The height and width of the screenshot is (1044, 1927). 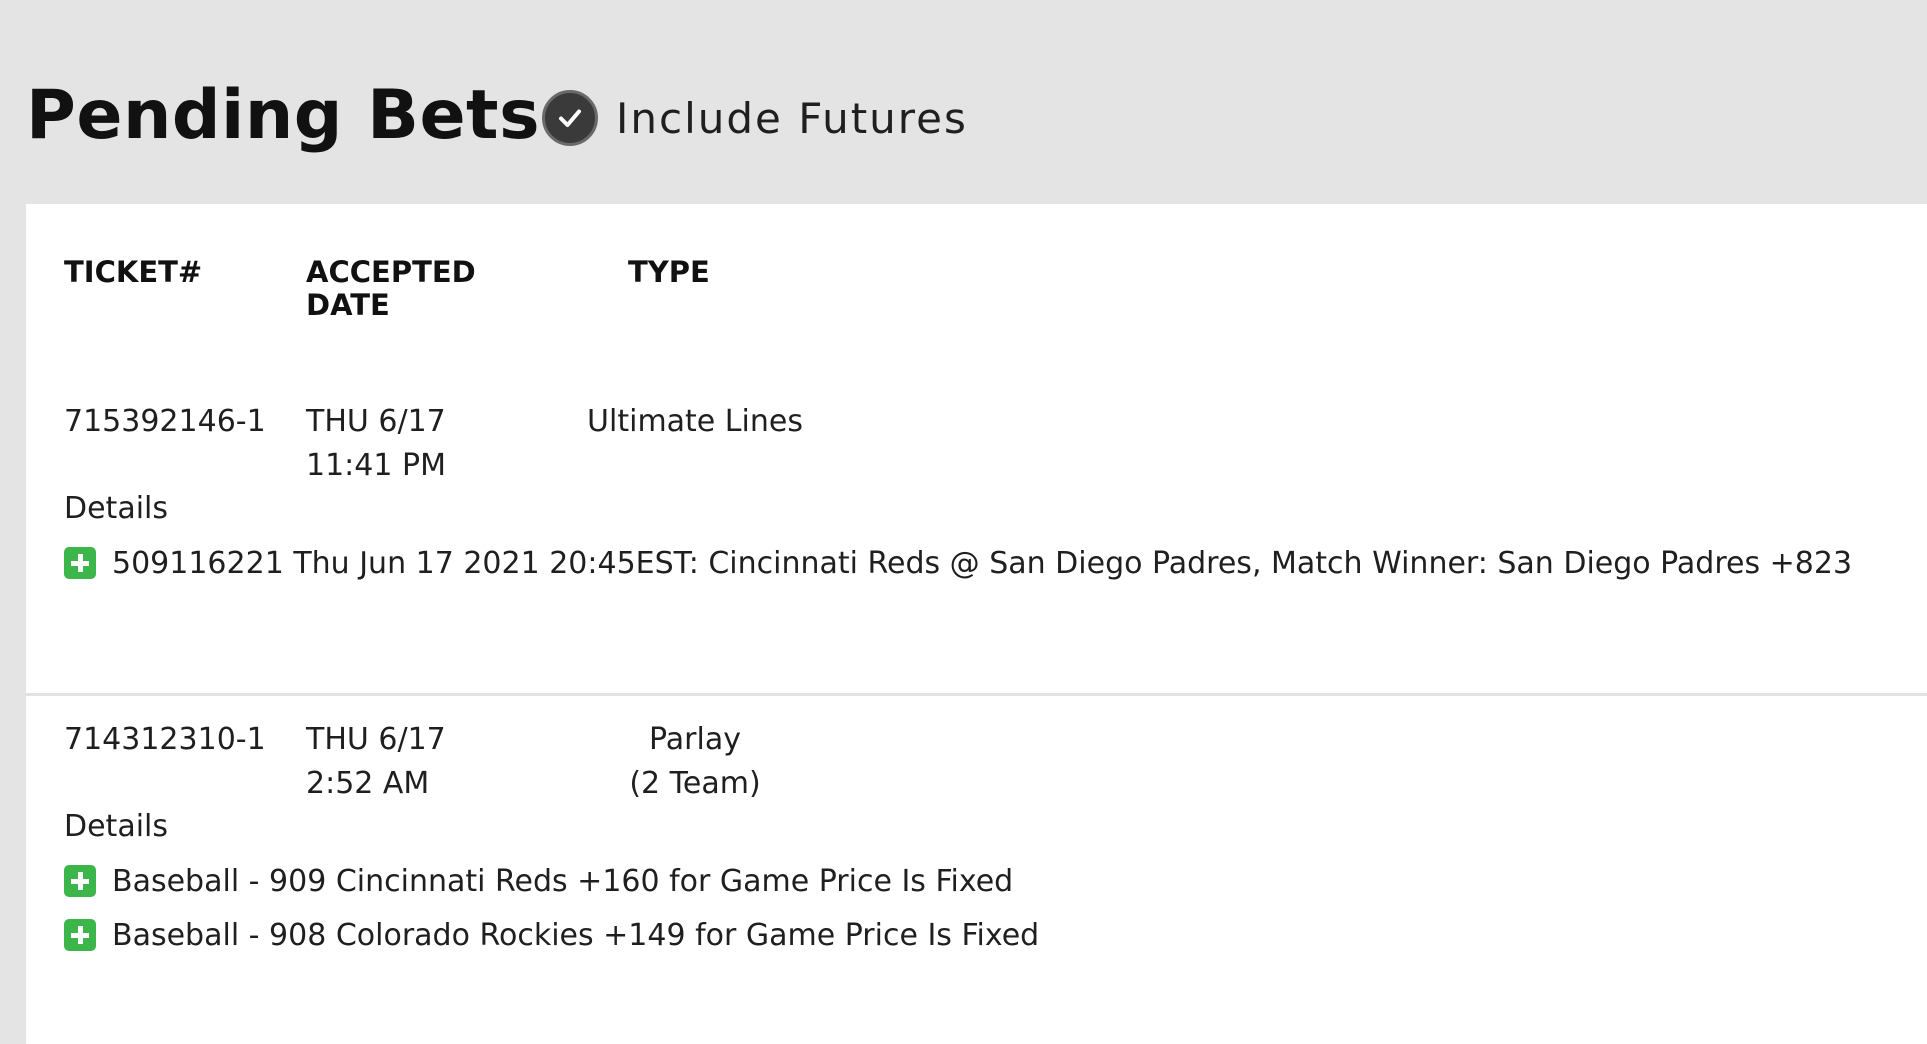 What do you see at coordinates (165, 421) in the screenshot?
I see `ticket-number: 715392146-1` at bounding box center [165, 421].